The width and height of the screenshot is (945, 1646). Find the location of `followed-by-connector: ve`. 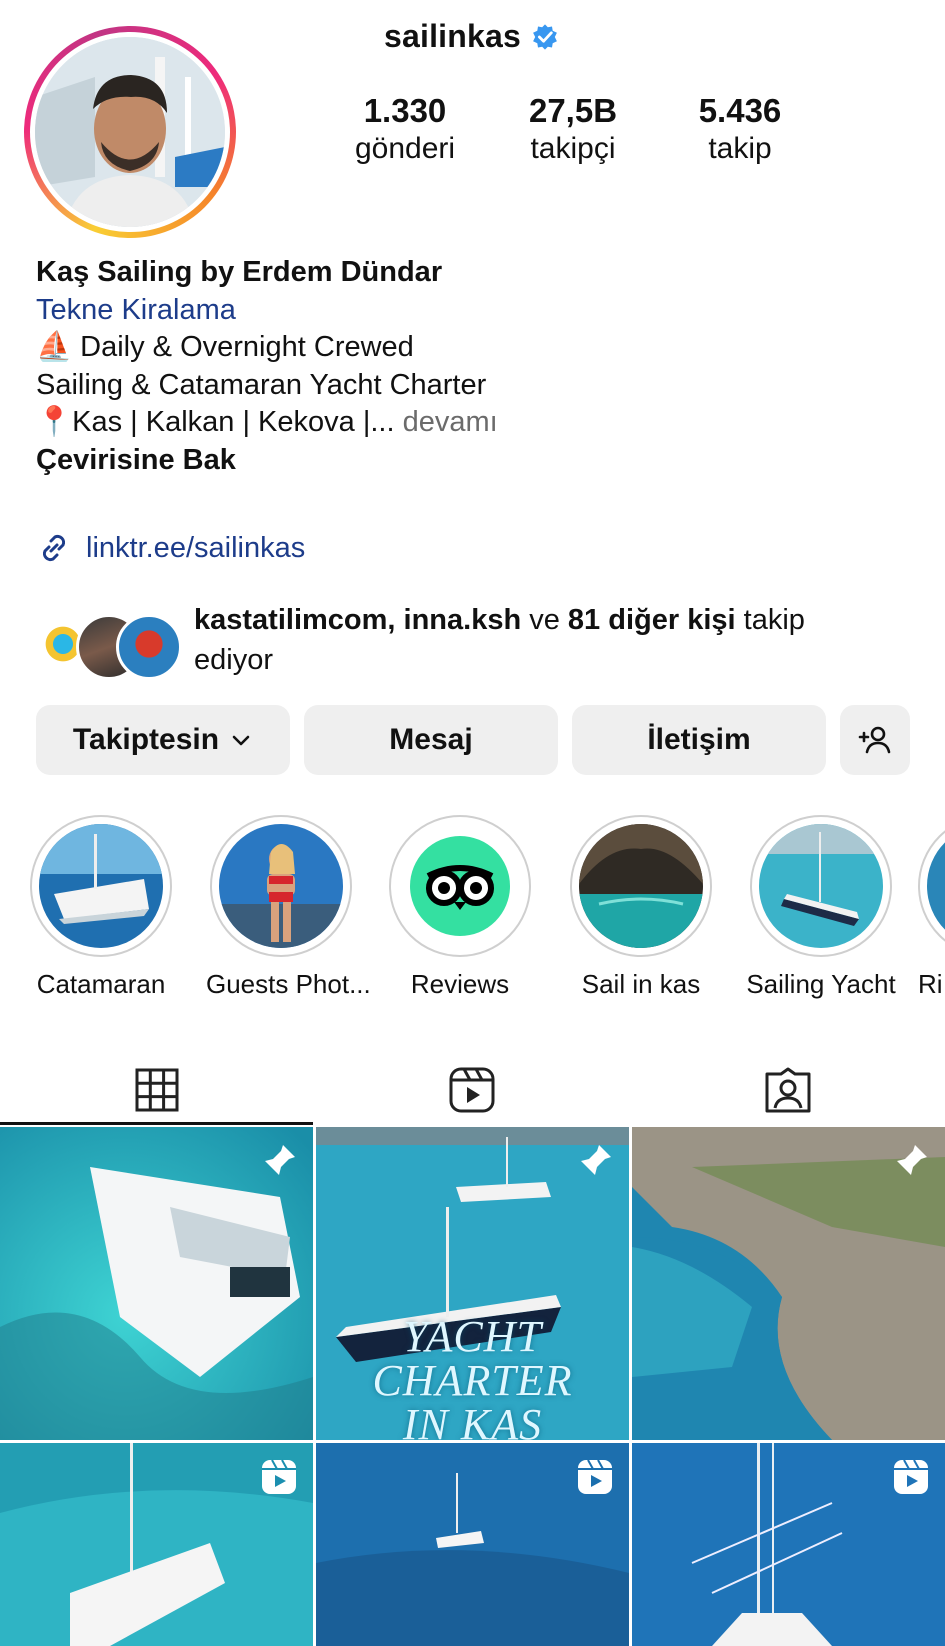

followed-by-connector: ve is located at coordinates (544, 620).